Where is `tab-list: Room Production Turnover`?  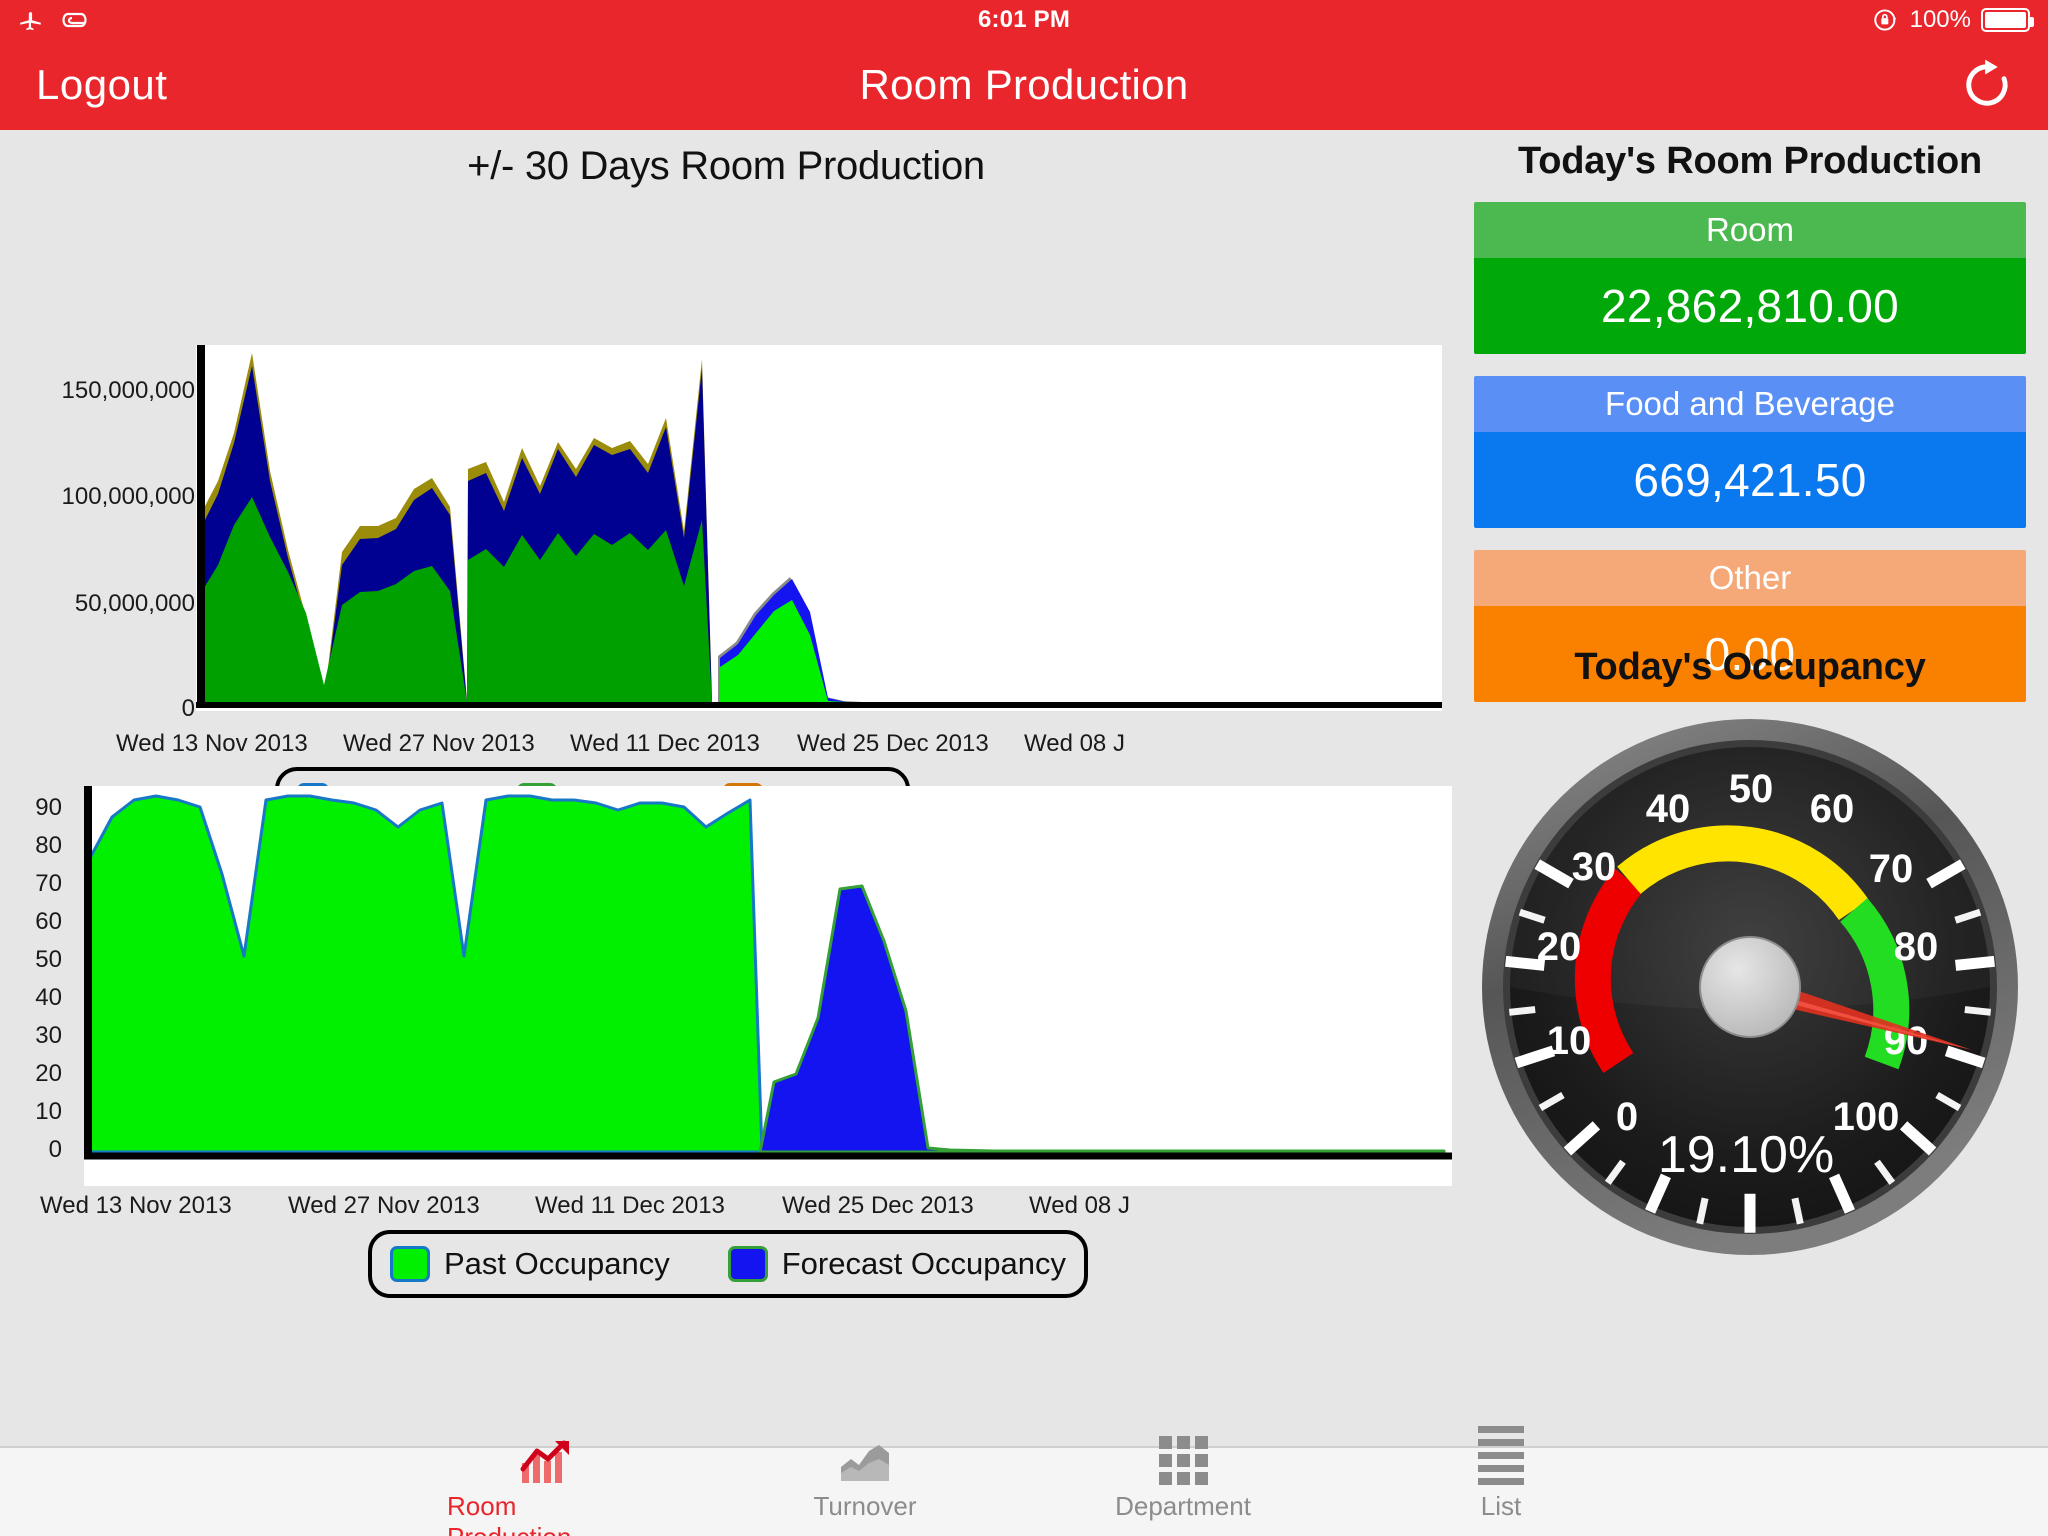
tab-list: Room Production Turnover is located at coordinates (1024, 1481).